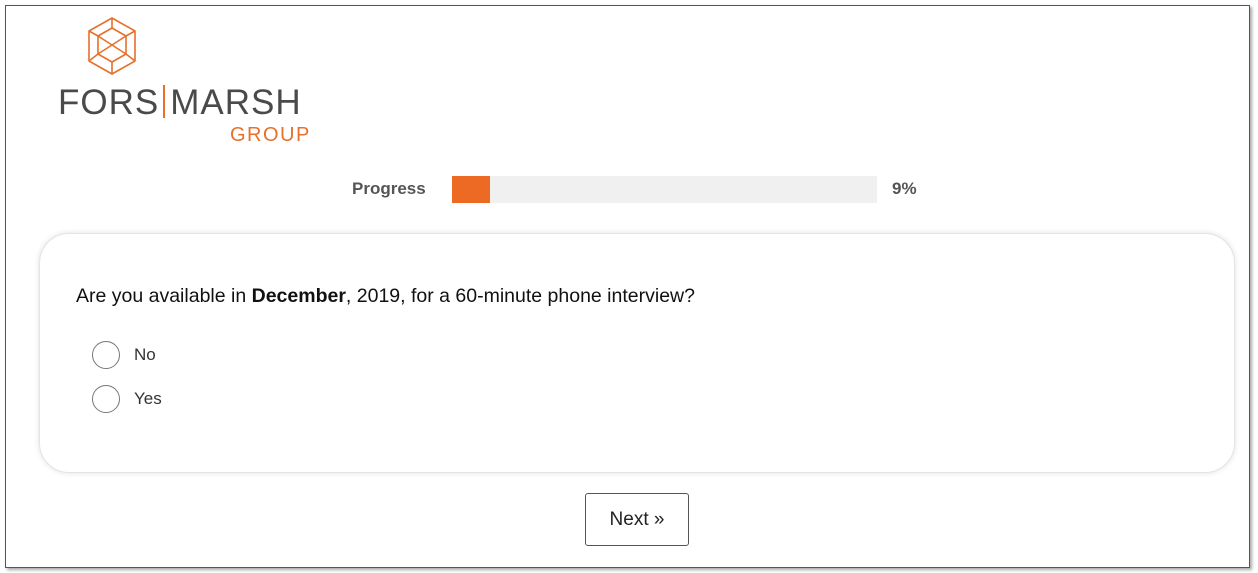 This screenshot has height=573, width=1258. I want to click on logo-name-right: MARSH, so click(236, 102).